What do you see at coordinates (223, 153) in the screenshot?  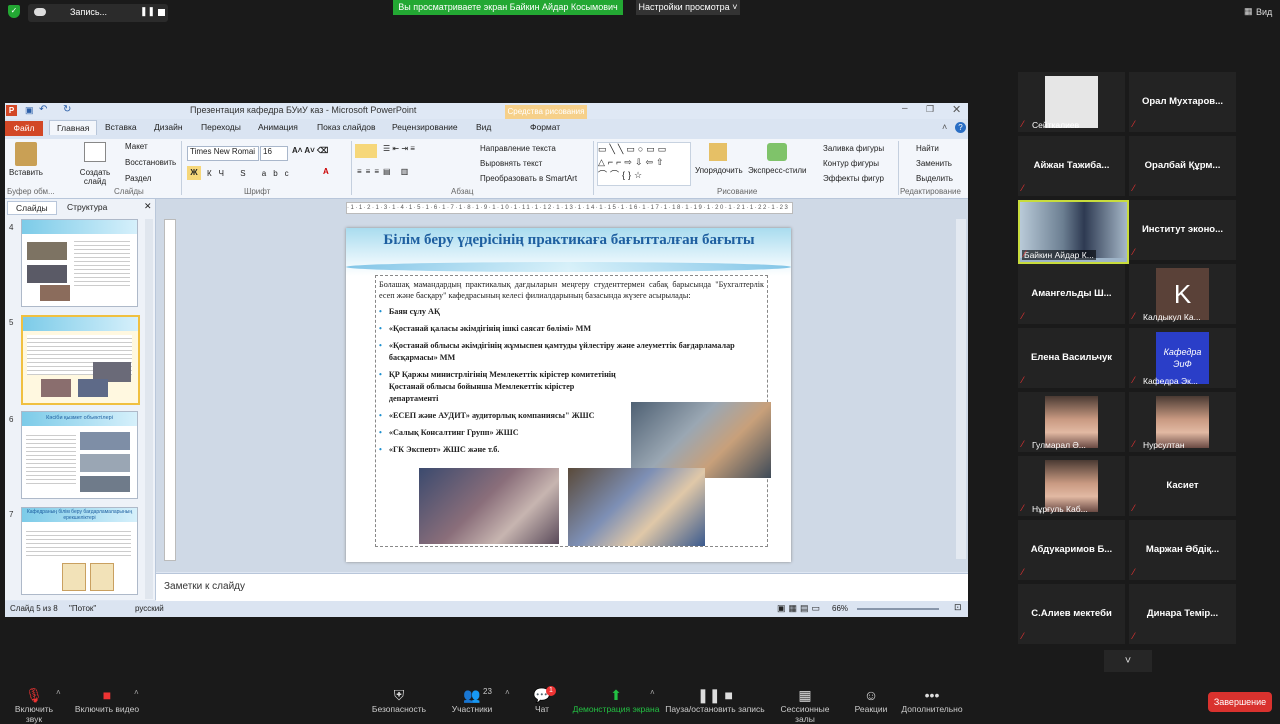 I see `font-name-select: Times New Romai` at bounding box center [223, 153].